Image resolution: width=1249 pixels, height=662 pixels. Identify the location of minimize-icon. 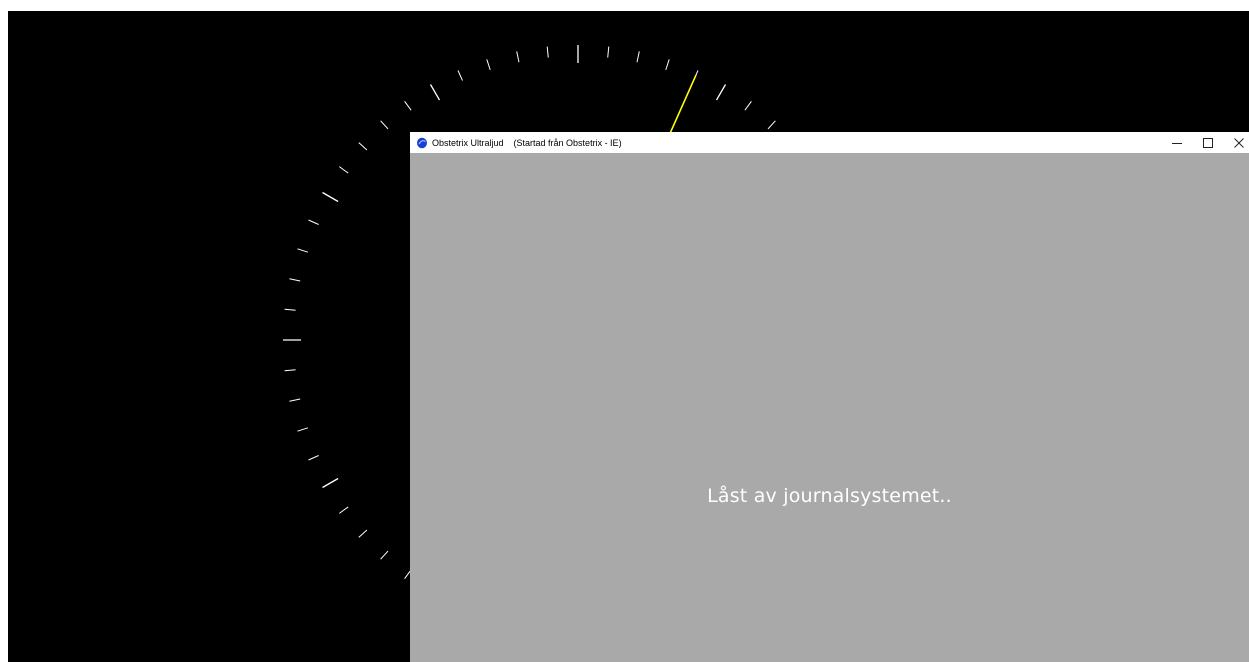
(1177, 143).